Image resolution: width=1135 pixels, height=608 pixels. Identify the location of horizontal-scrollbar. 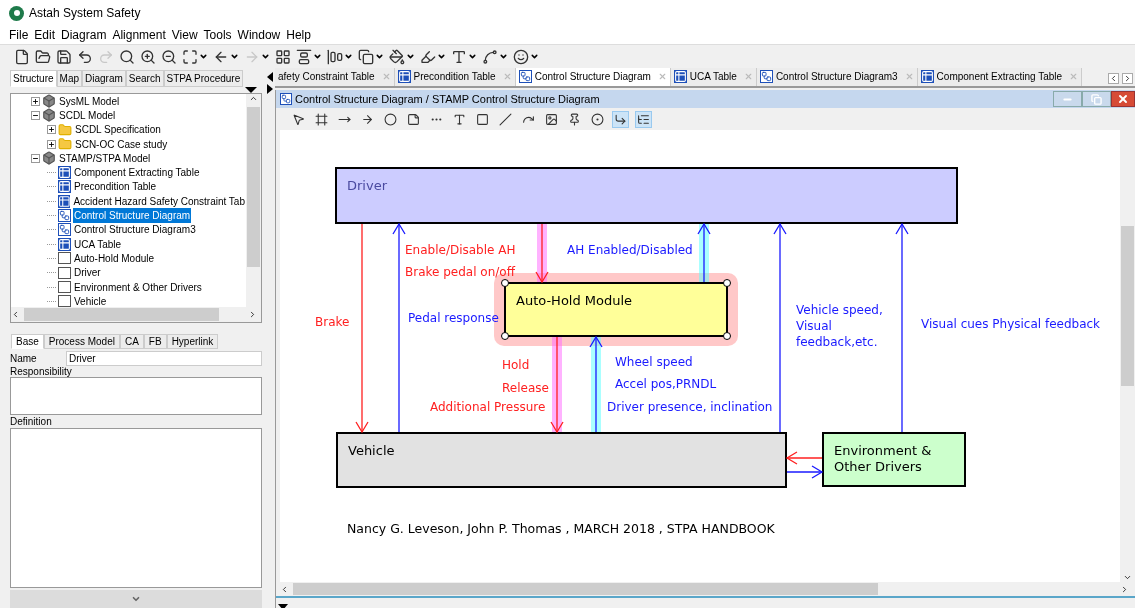
(136, 314).